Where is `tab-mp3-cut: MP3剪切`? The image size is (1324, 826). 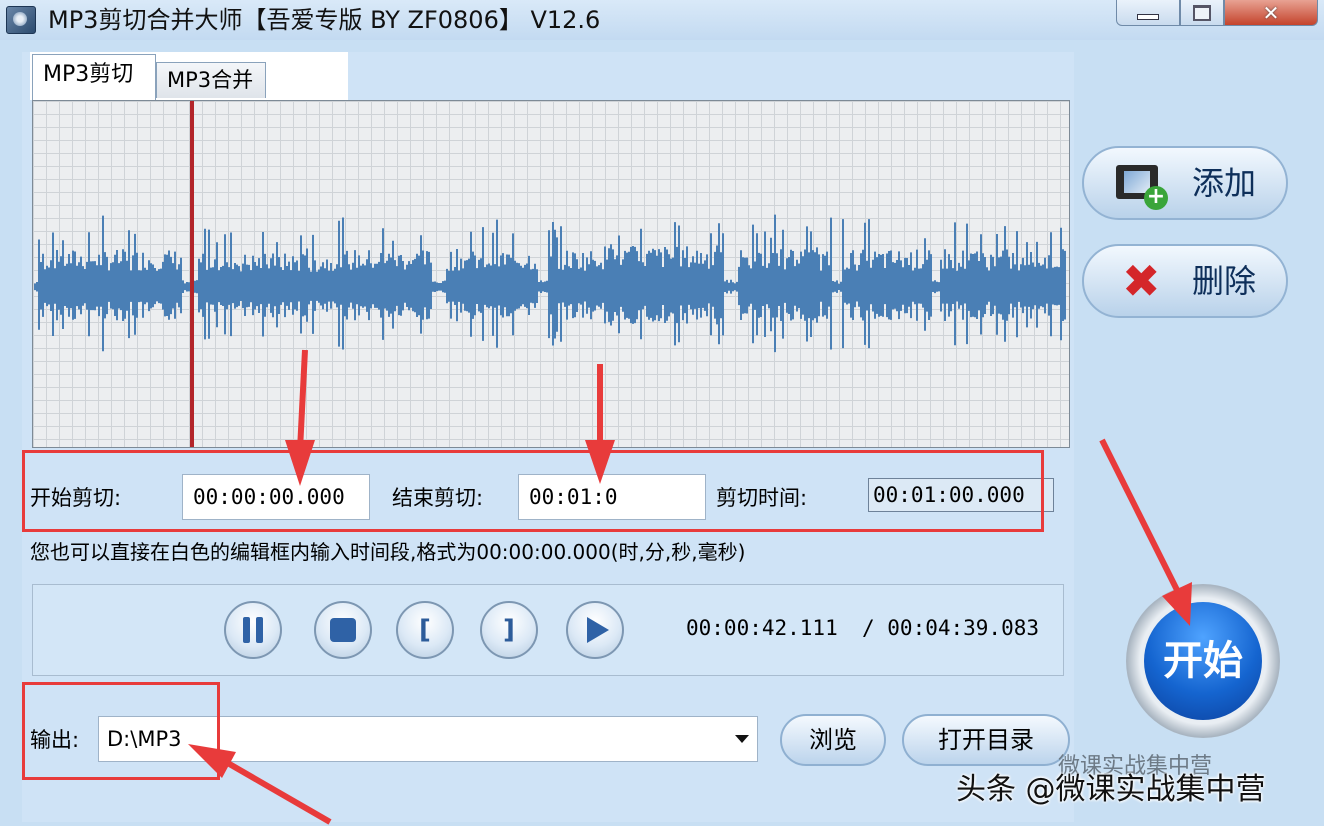
tab-mp3-cut: MP3剪切 is located at coordinates (94, 77).